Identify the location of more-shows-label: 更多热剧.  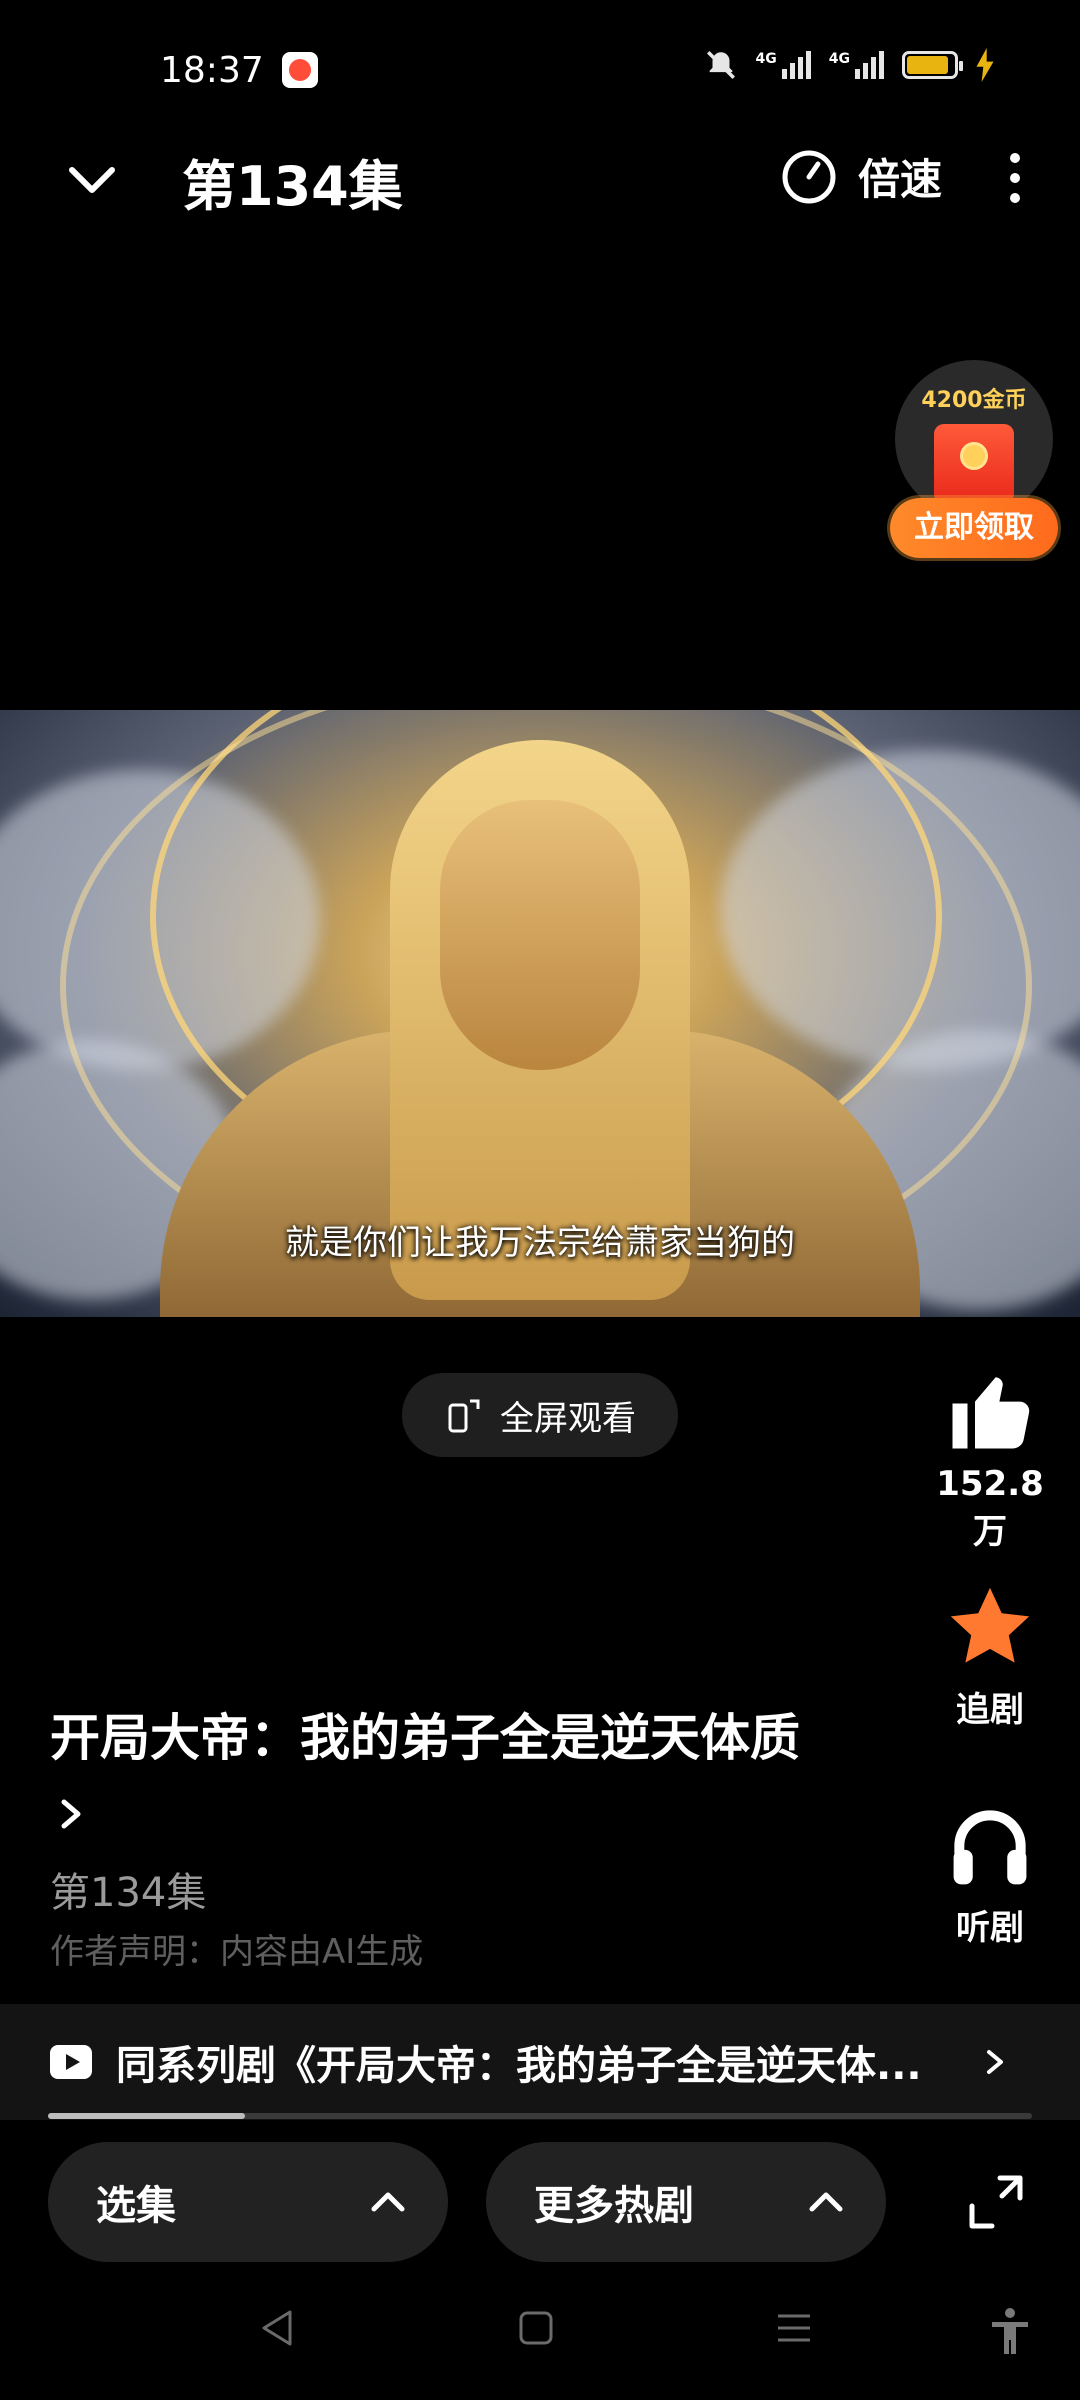
(614, 2206).